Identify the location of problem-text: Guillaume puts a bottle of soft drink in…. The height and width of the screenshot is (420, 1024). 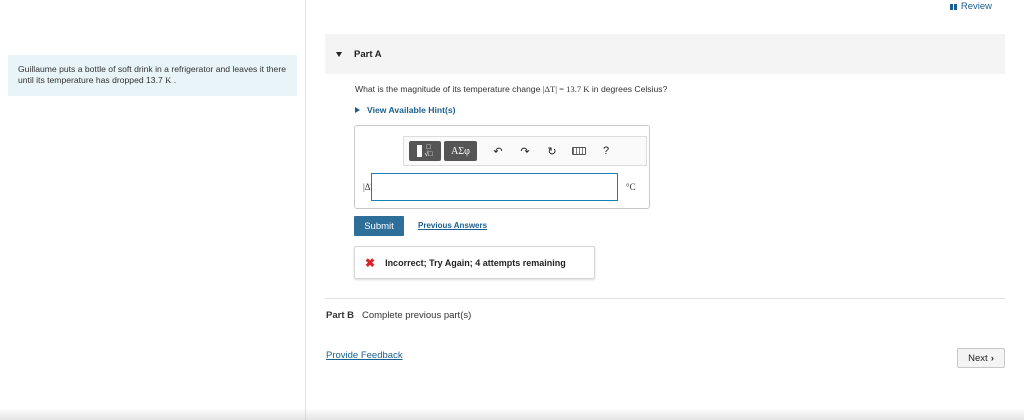
(152, 74).